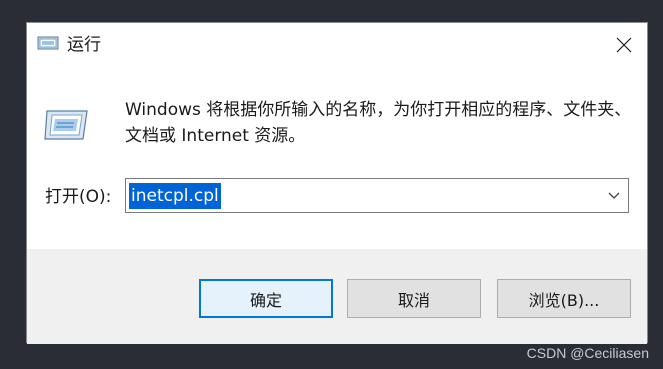 Image resolution: width=663 pixels, height=369 pixels. I want to click on close-icon, so click(624, 45).